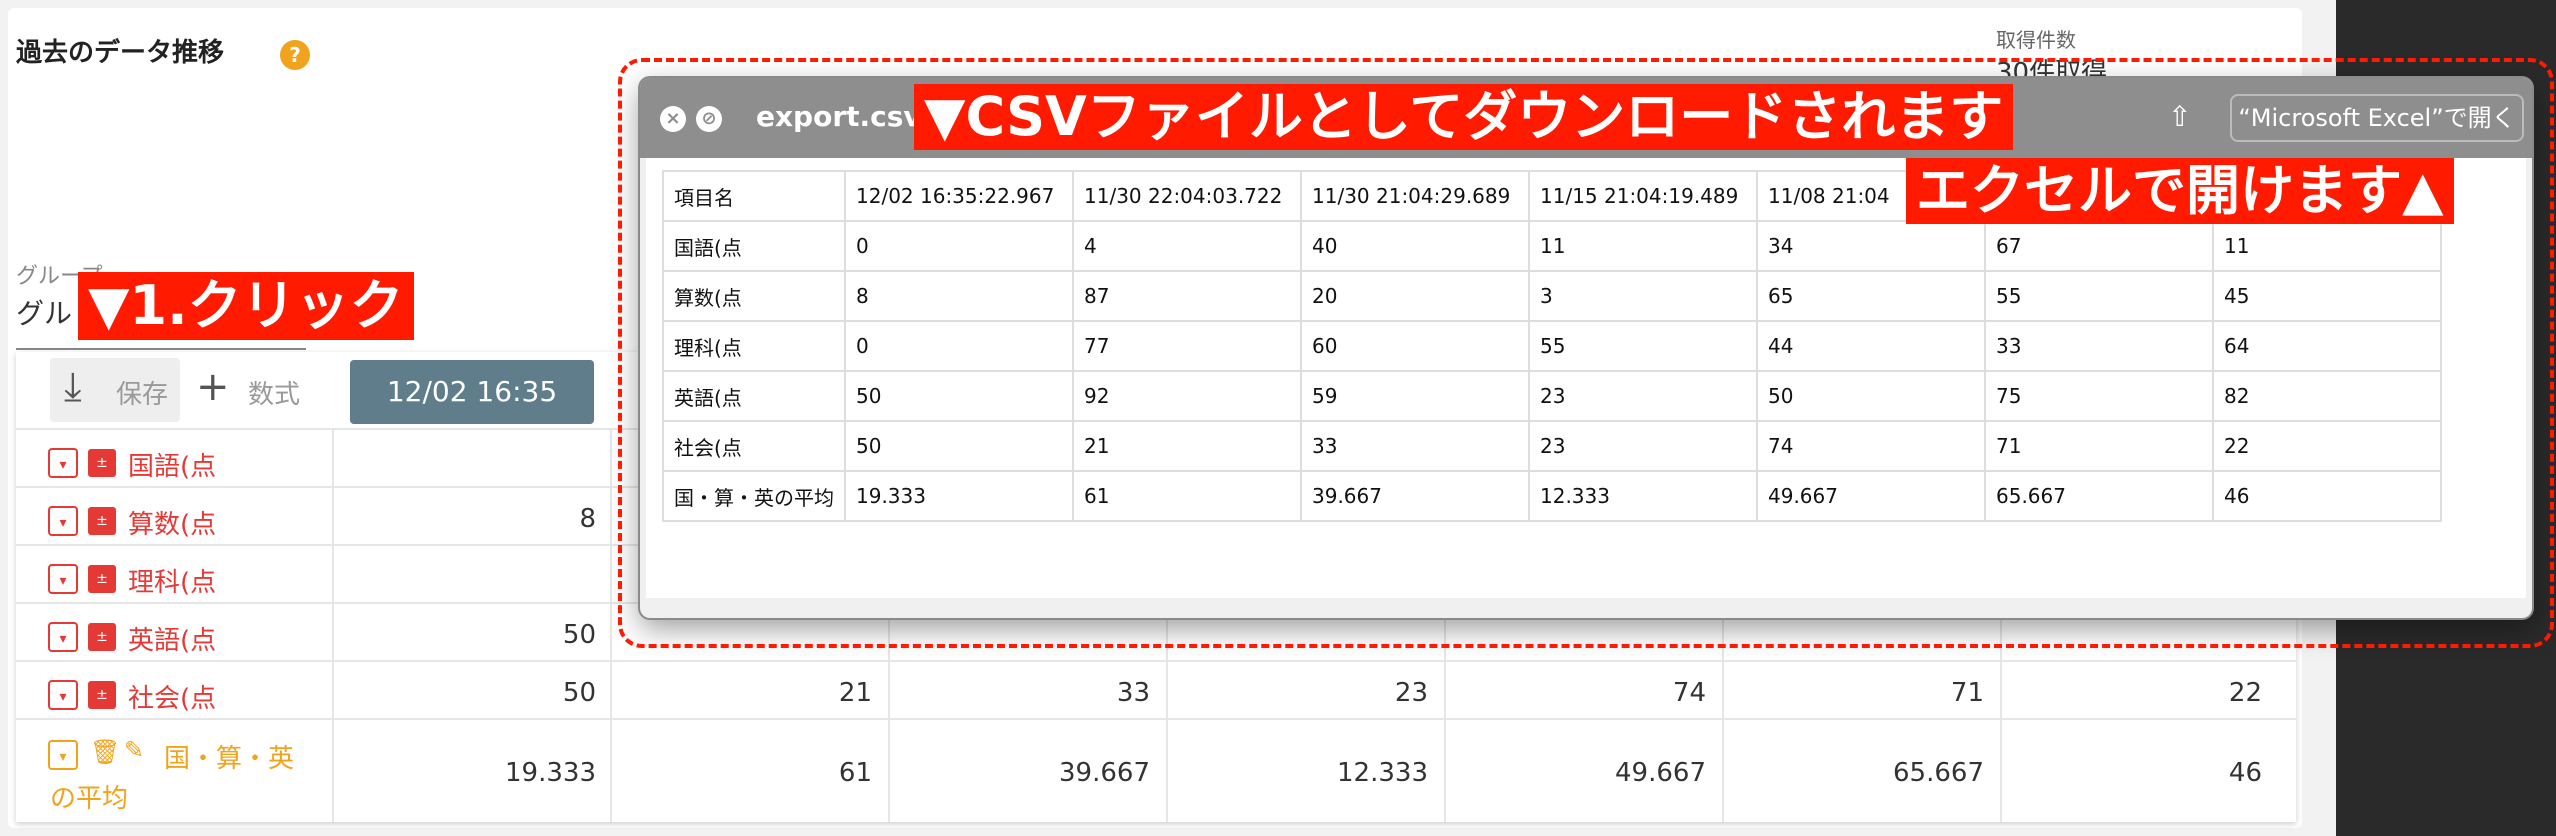 Image resolution: width=2556 pixels, height=836 pixels. I want to click on table-cell: 12.333, so click(1382, 773).